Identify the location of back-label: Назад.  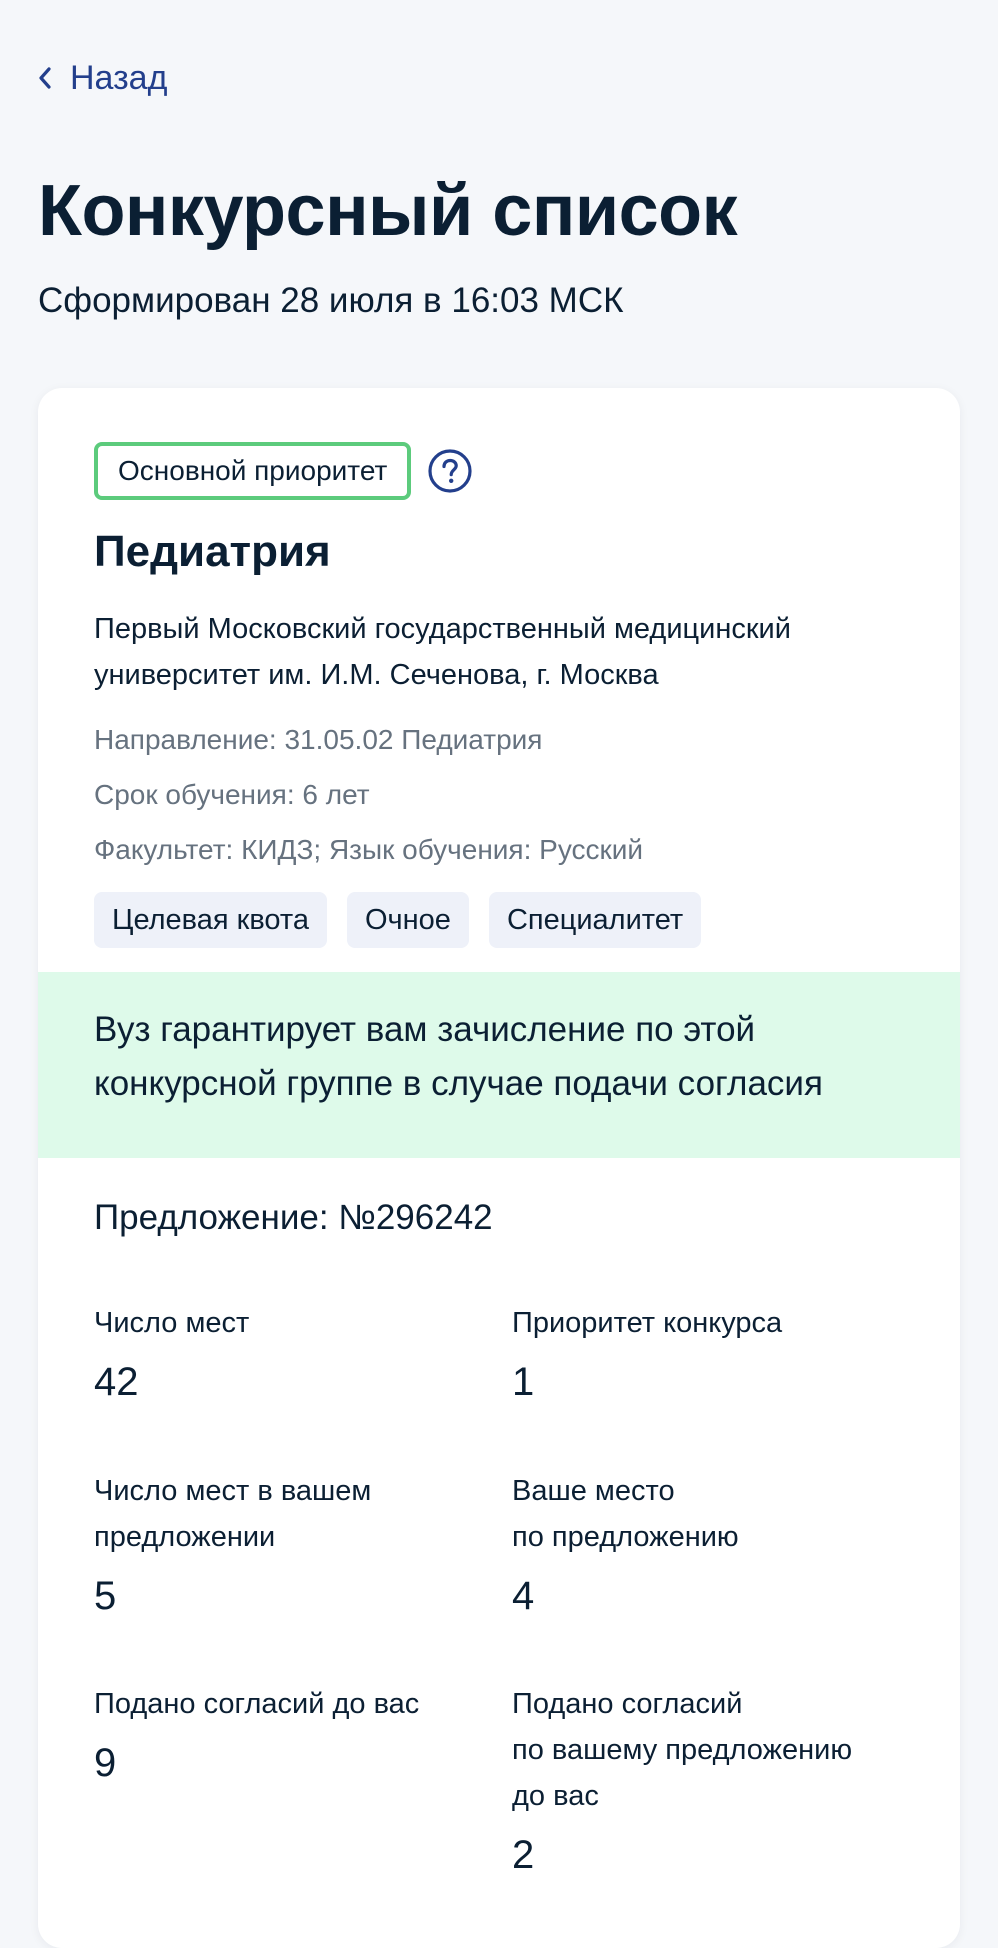
(119, 78).